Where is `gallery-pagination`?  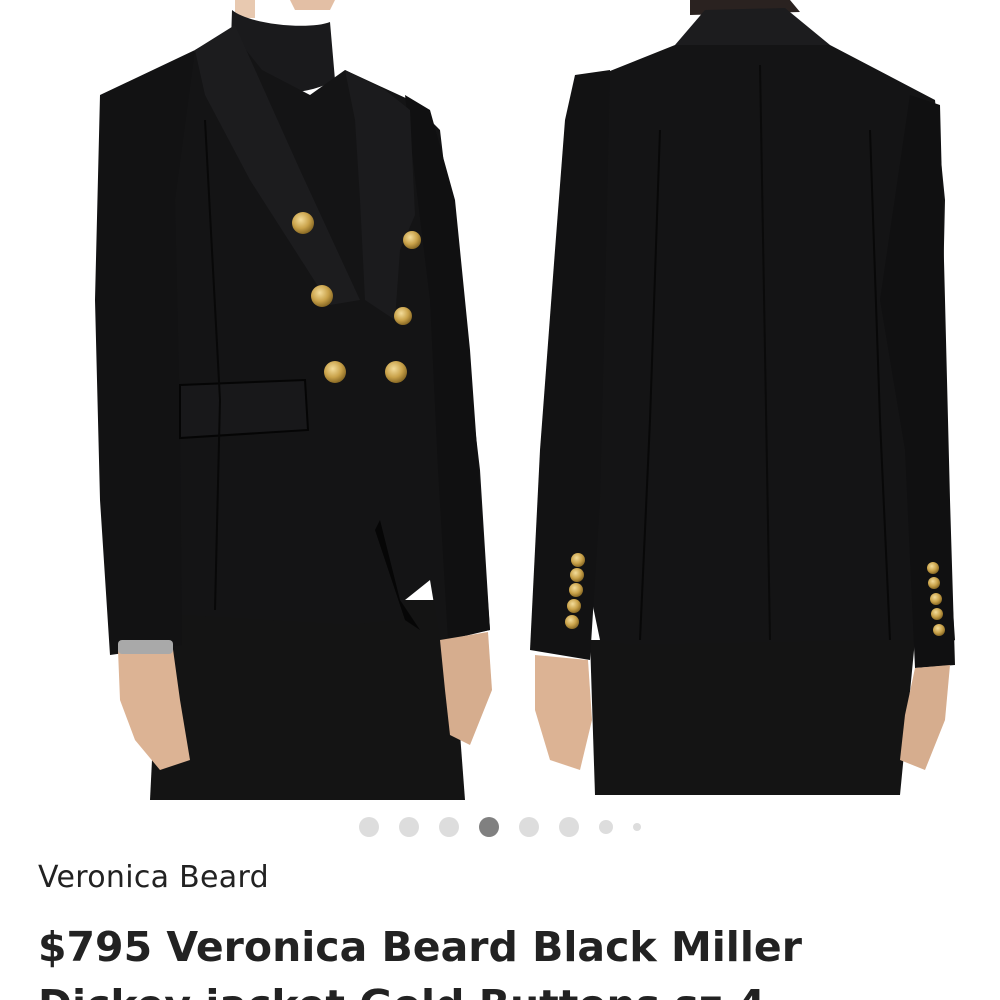
gallery-pagination is located at coordinates (500, 827).